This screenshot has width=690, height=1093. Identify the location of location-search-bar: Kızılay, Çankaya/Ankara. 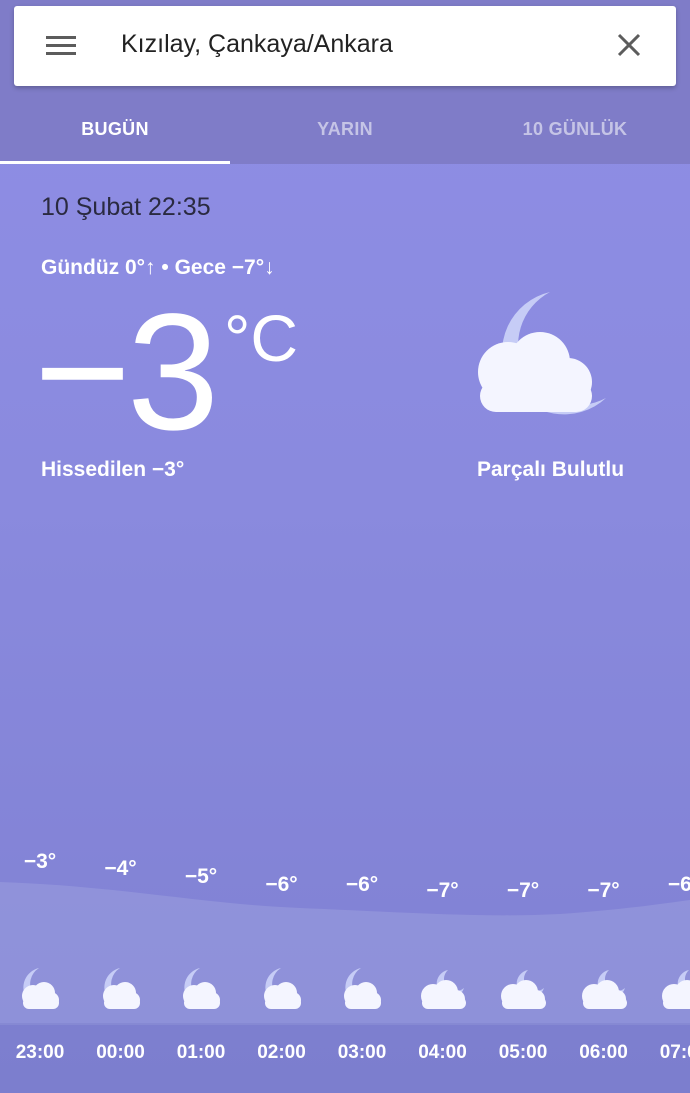
(345, 46).